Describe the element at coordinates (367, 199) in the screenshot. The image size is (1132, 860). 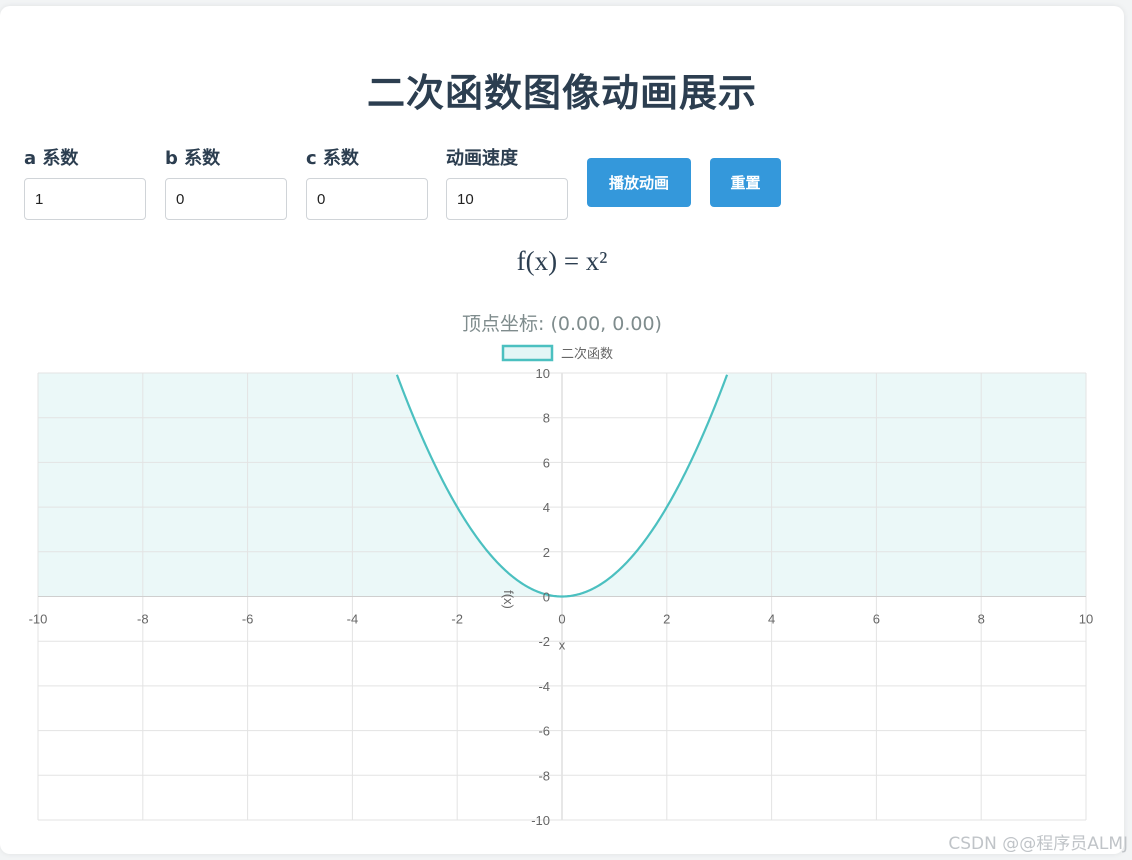
I see `coefficient-c-input` at that location.